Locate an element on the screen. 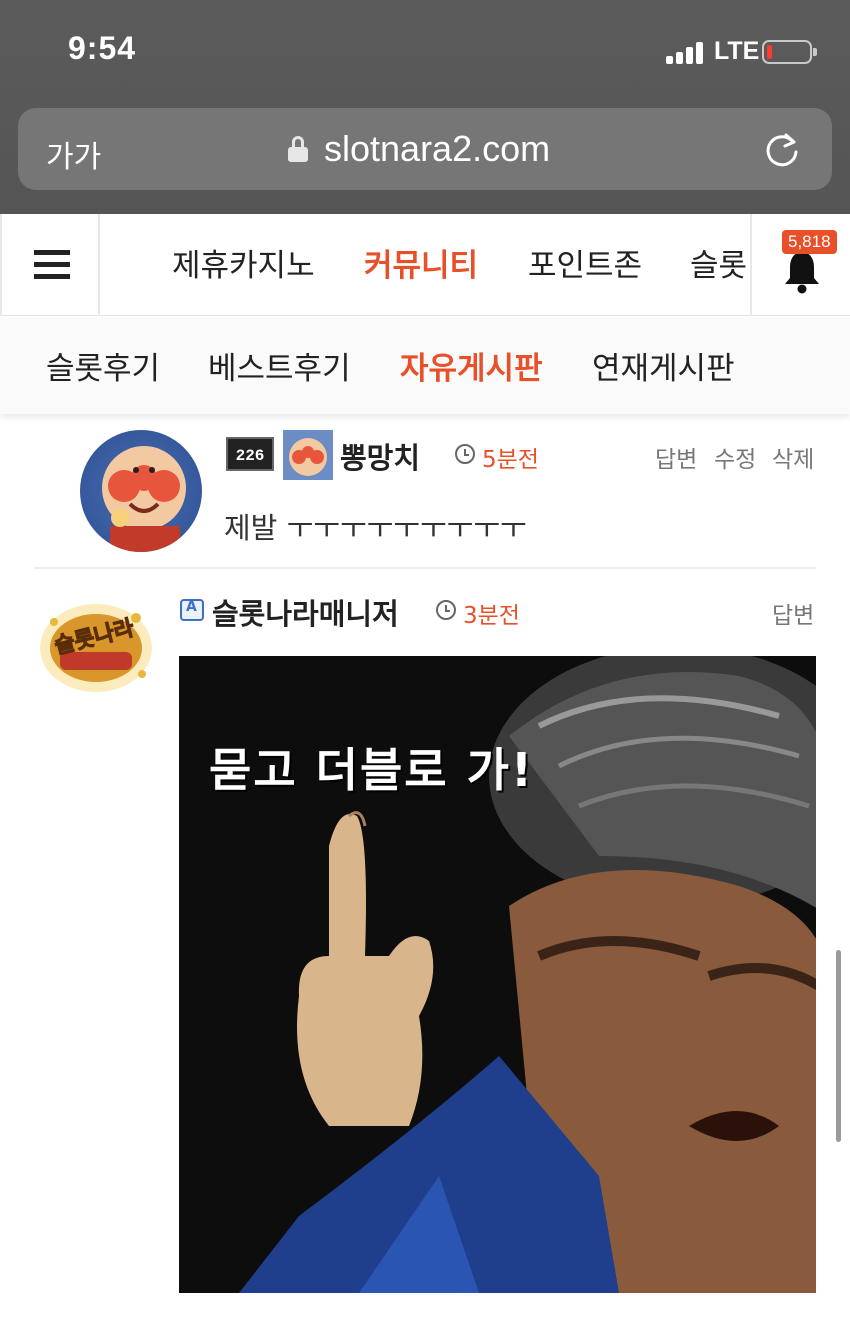 This screenshot has width=850, height=1334. subtab-serial-board: 연재게시판 is located at coordinates (663, 365).